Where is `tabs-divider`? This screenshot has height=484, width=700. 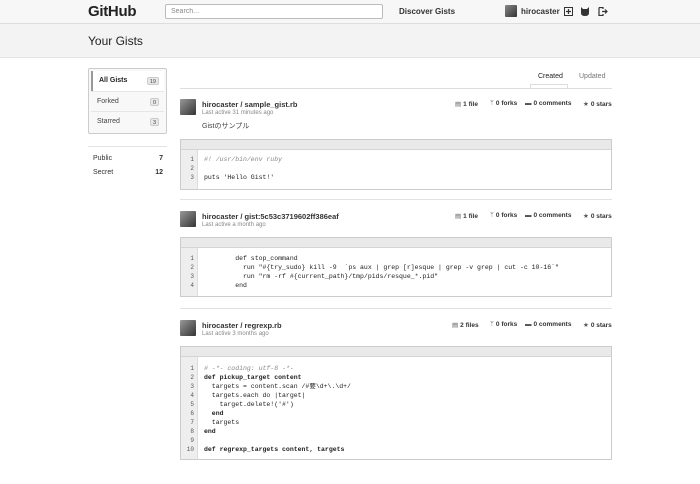 tabs-divider is located at coordinates (396, 88).